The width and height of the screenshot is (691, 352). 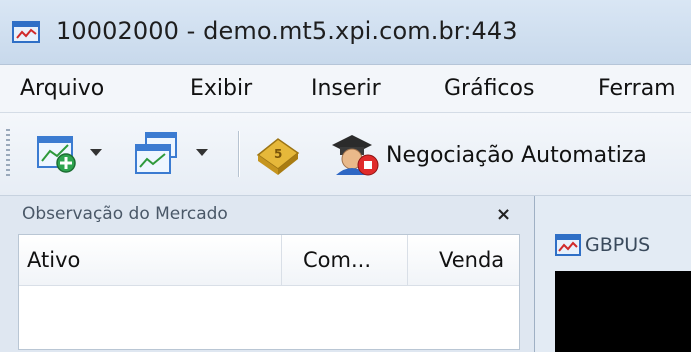 What do you see at coordinates (623, 311) in the screenshot?
I see `chart-canvas` at bounding box center [623, 311].